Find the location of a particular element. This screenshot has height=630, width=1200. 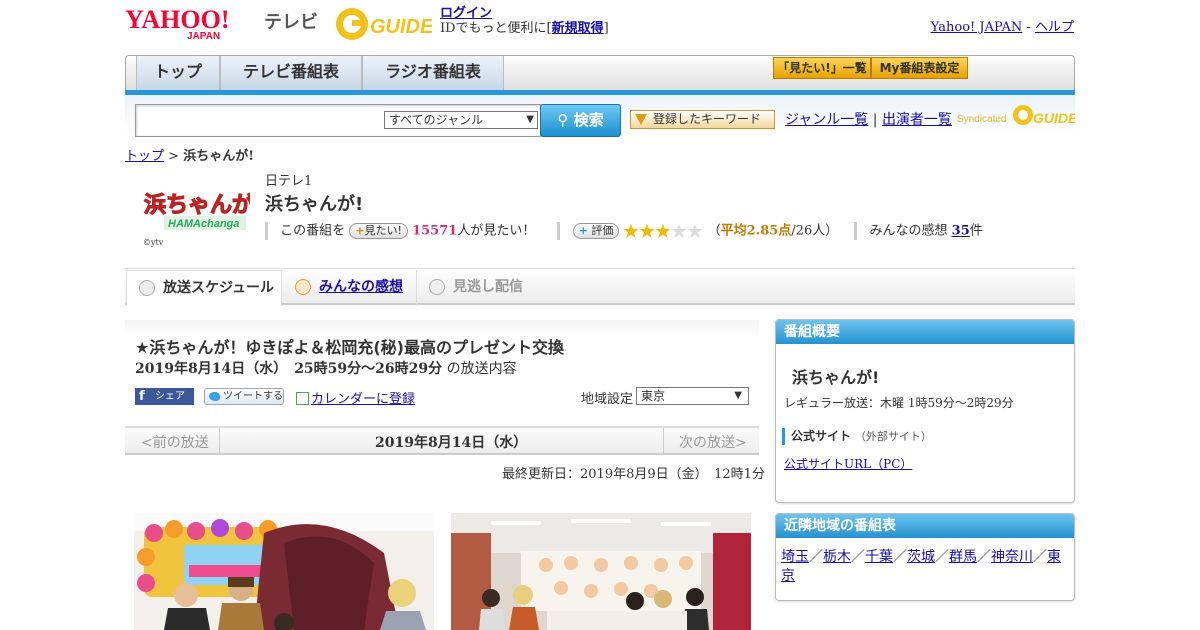

calendar-icon is located at coordinates (302, 398).